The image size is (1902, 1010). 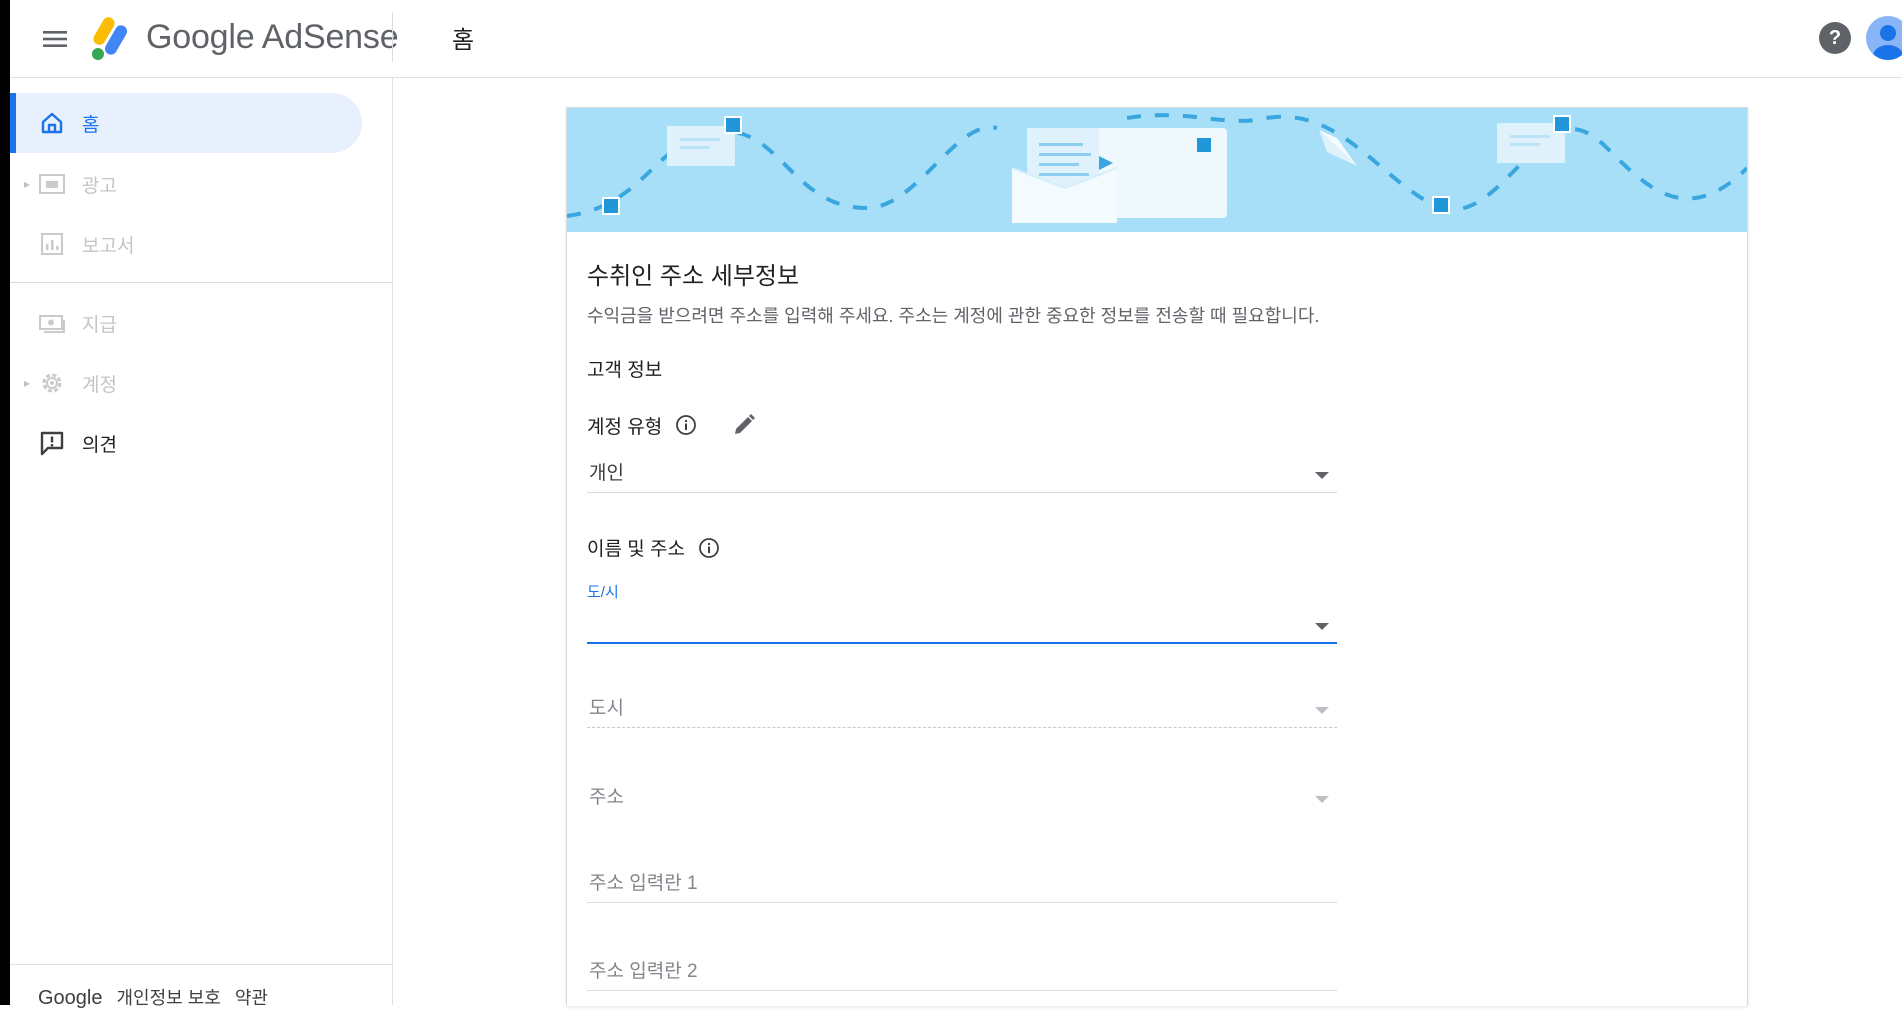 I want to click on reports-icon, so click(x=52, y=244).